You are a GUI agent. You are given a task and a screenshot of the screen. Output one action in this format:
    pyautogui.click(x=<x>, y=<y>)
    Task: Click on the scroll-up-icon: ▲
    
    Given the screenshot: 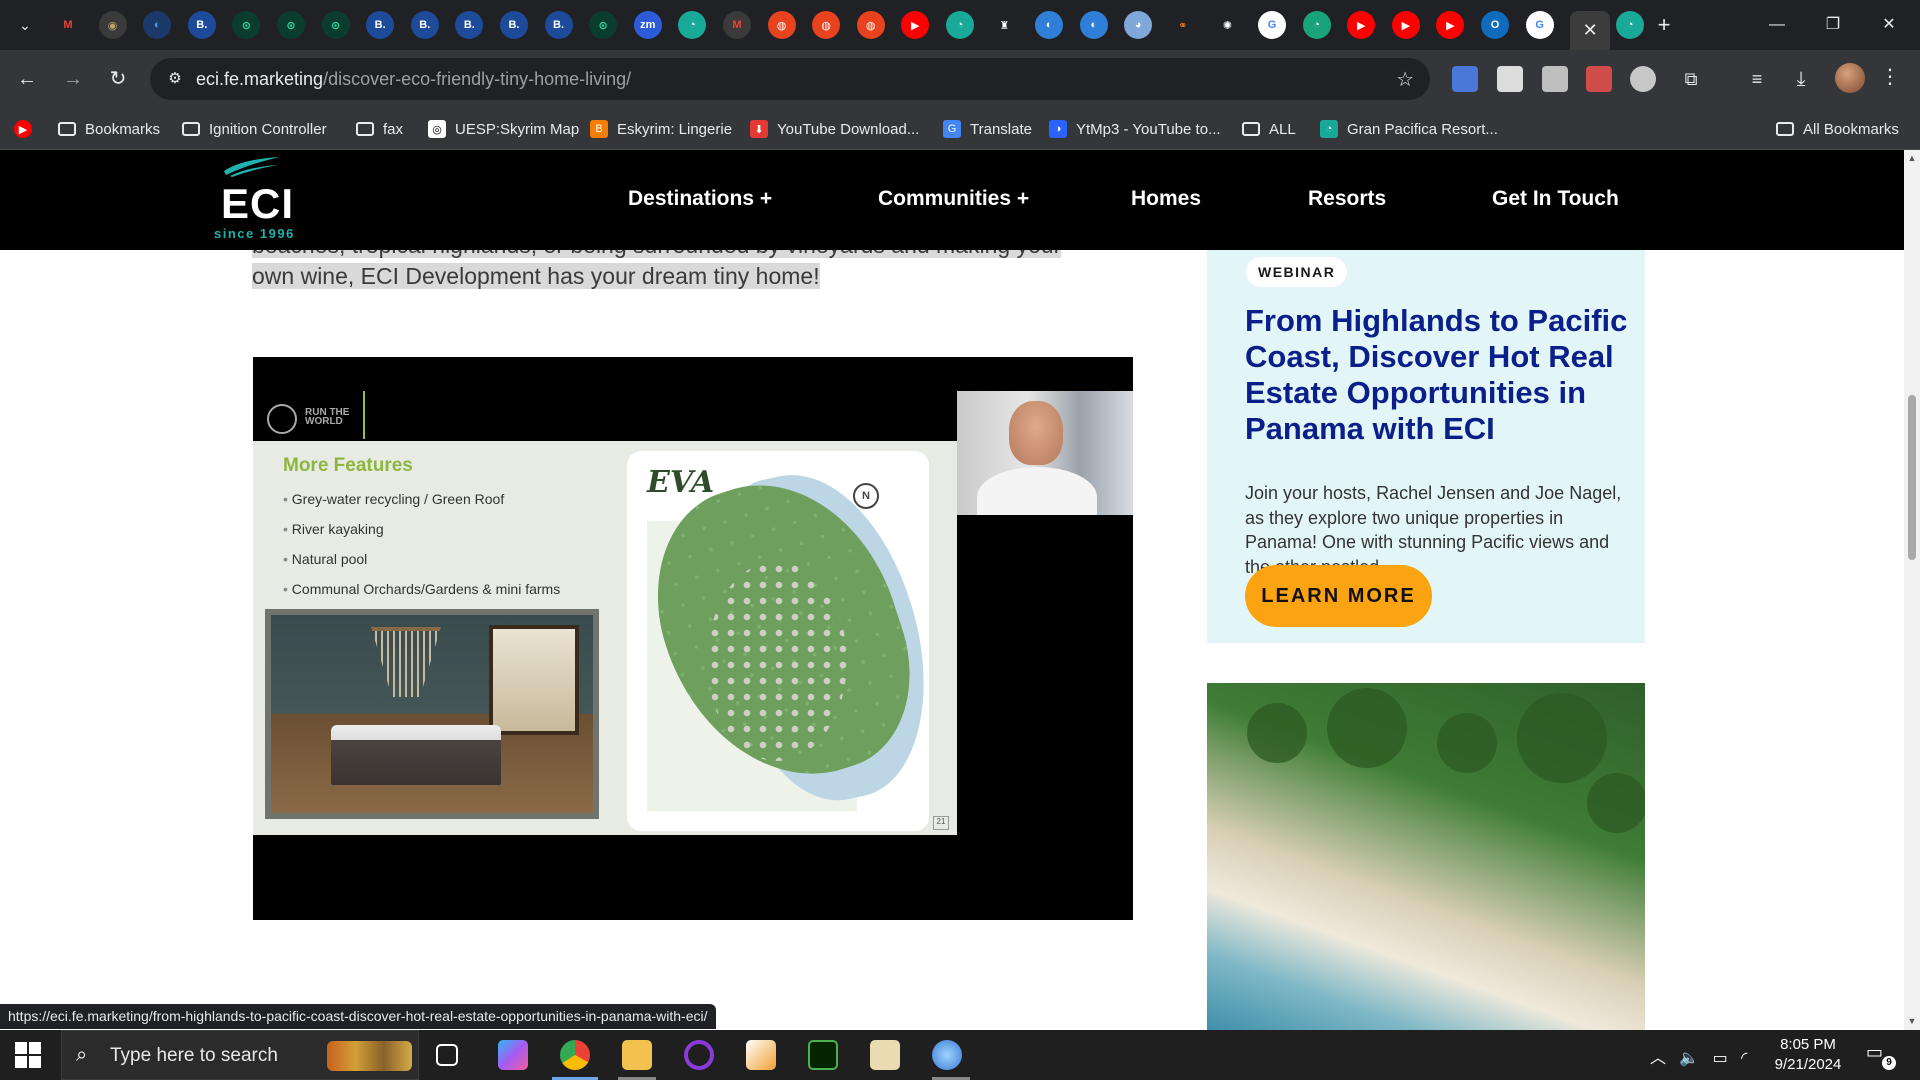 What is the action you would take?
    pyautogui.click(x=1912, y=158)
    